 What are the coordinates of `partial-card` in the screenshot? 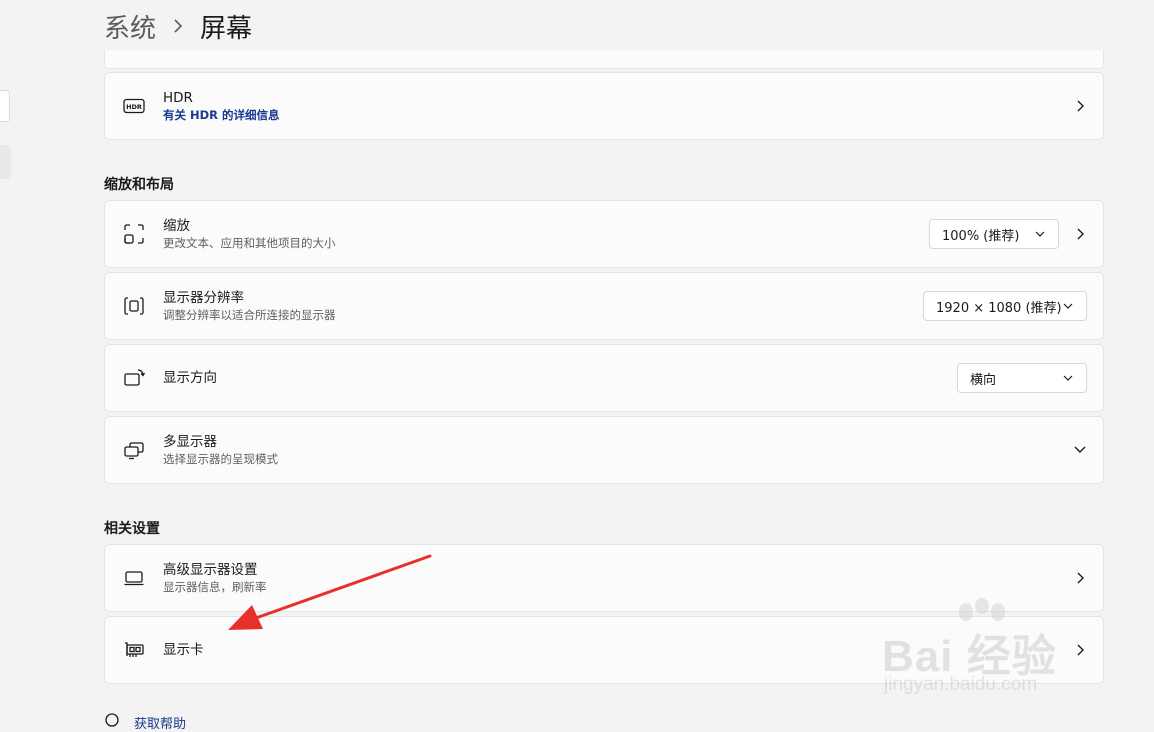 It's located at (604, 59).